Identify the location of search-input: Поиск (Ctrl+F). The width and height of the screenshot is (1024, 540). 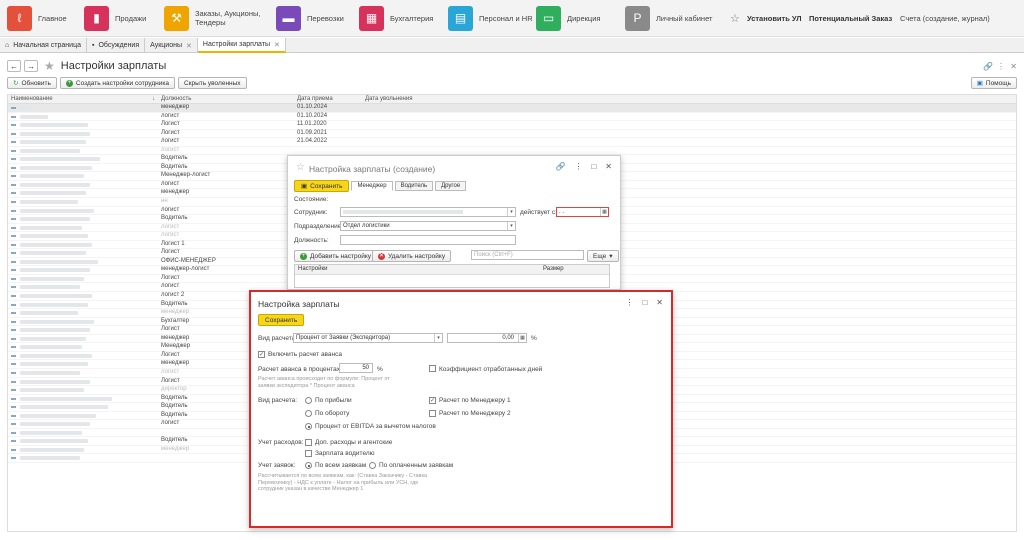
(527, 255).